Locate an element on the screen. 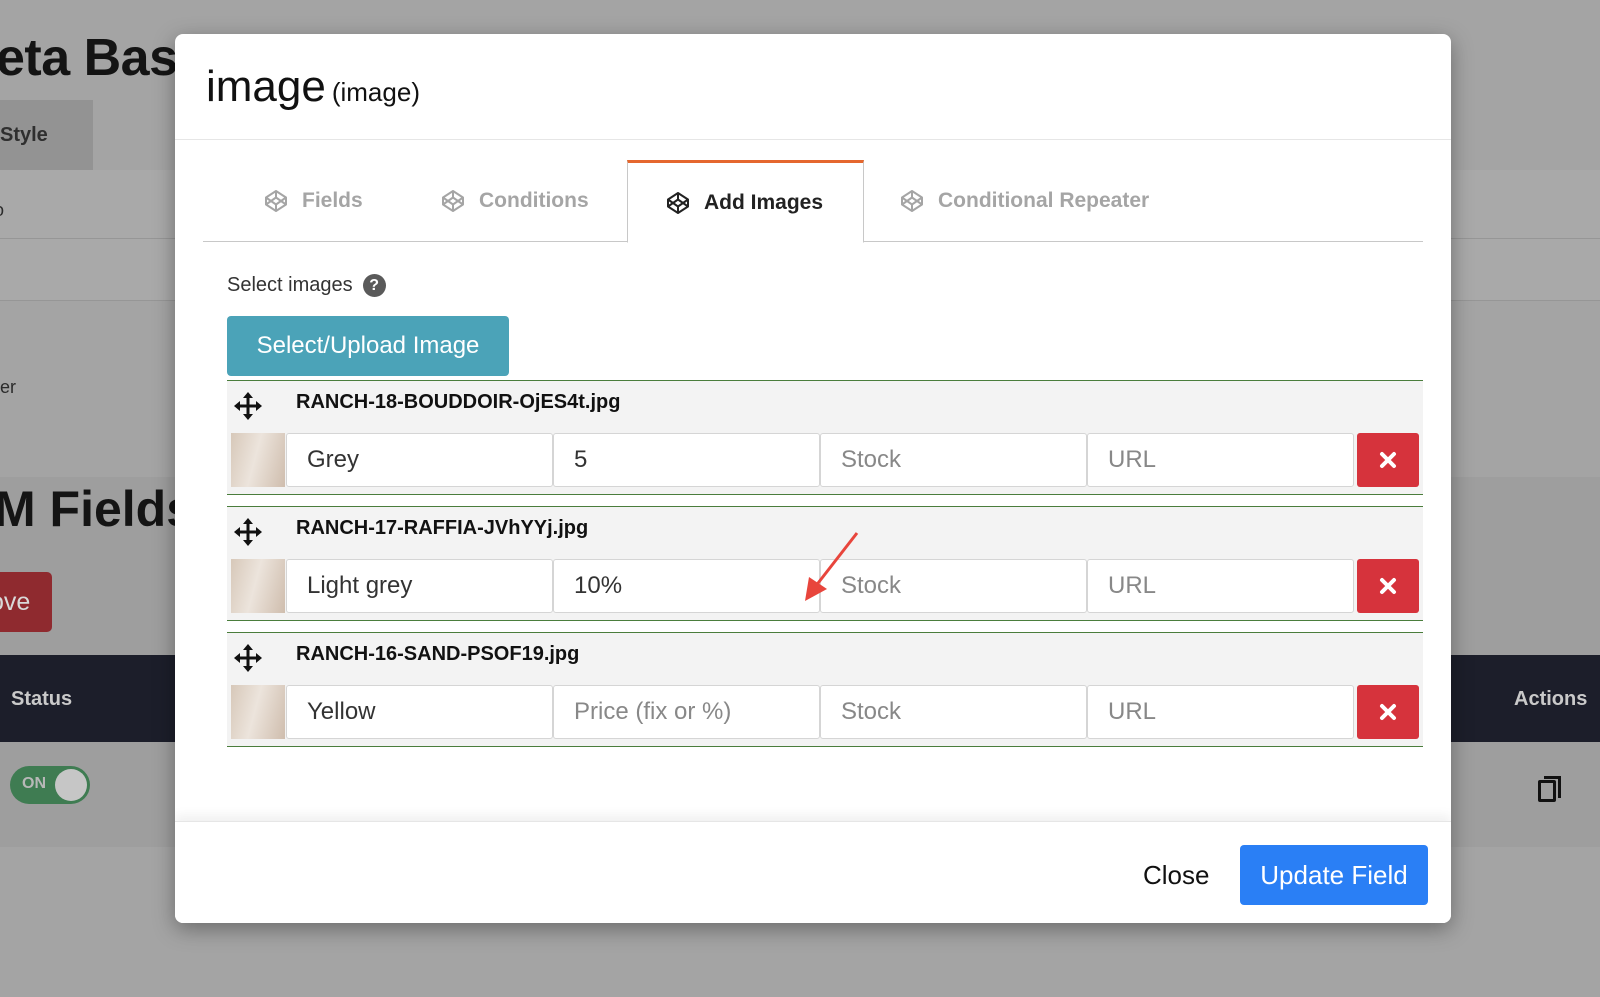  background-fragment: o is located at coordinates (2, 210).